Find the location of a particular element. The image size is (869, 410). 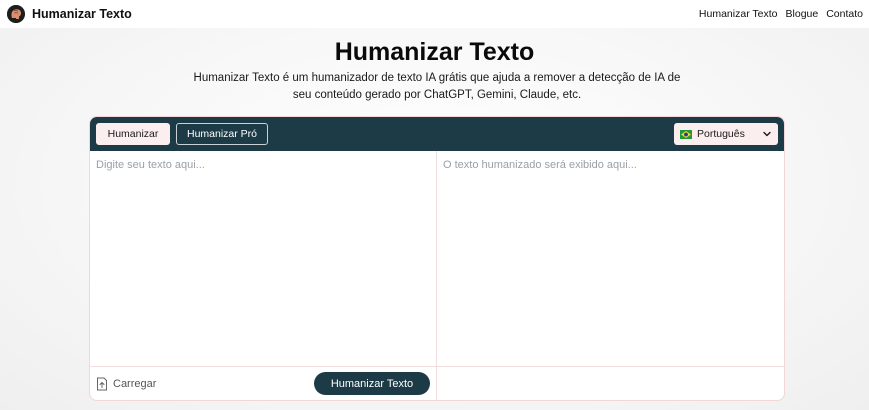

language-select: Português is located at coordinates (726, 134).